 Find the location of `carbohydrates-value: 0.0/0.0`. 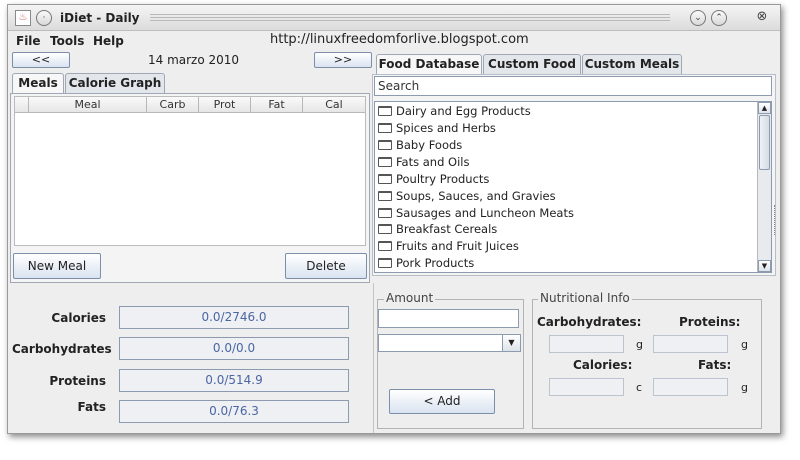

carbohydrates-value: 0.0/0.0 is located at coordinates (234, 348).